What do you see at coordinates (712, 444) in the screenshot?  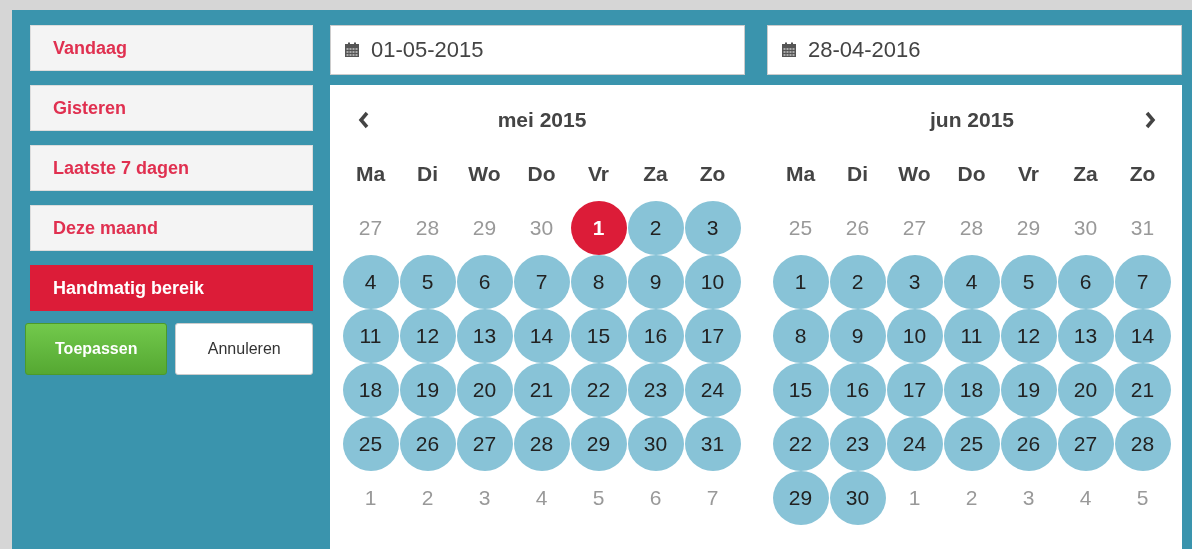 I see `calendar-day: 31` at bounding box center [712, 444].